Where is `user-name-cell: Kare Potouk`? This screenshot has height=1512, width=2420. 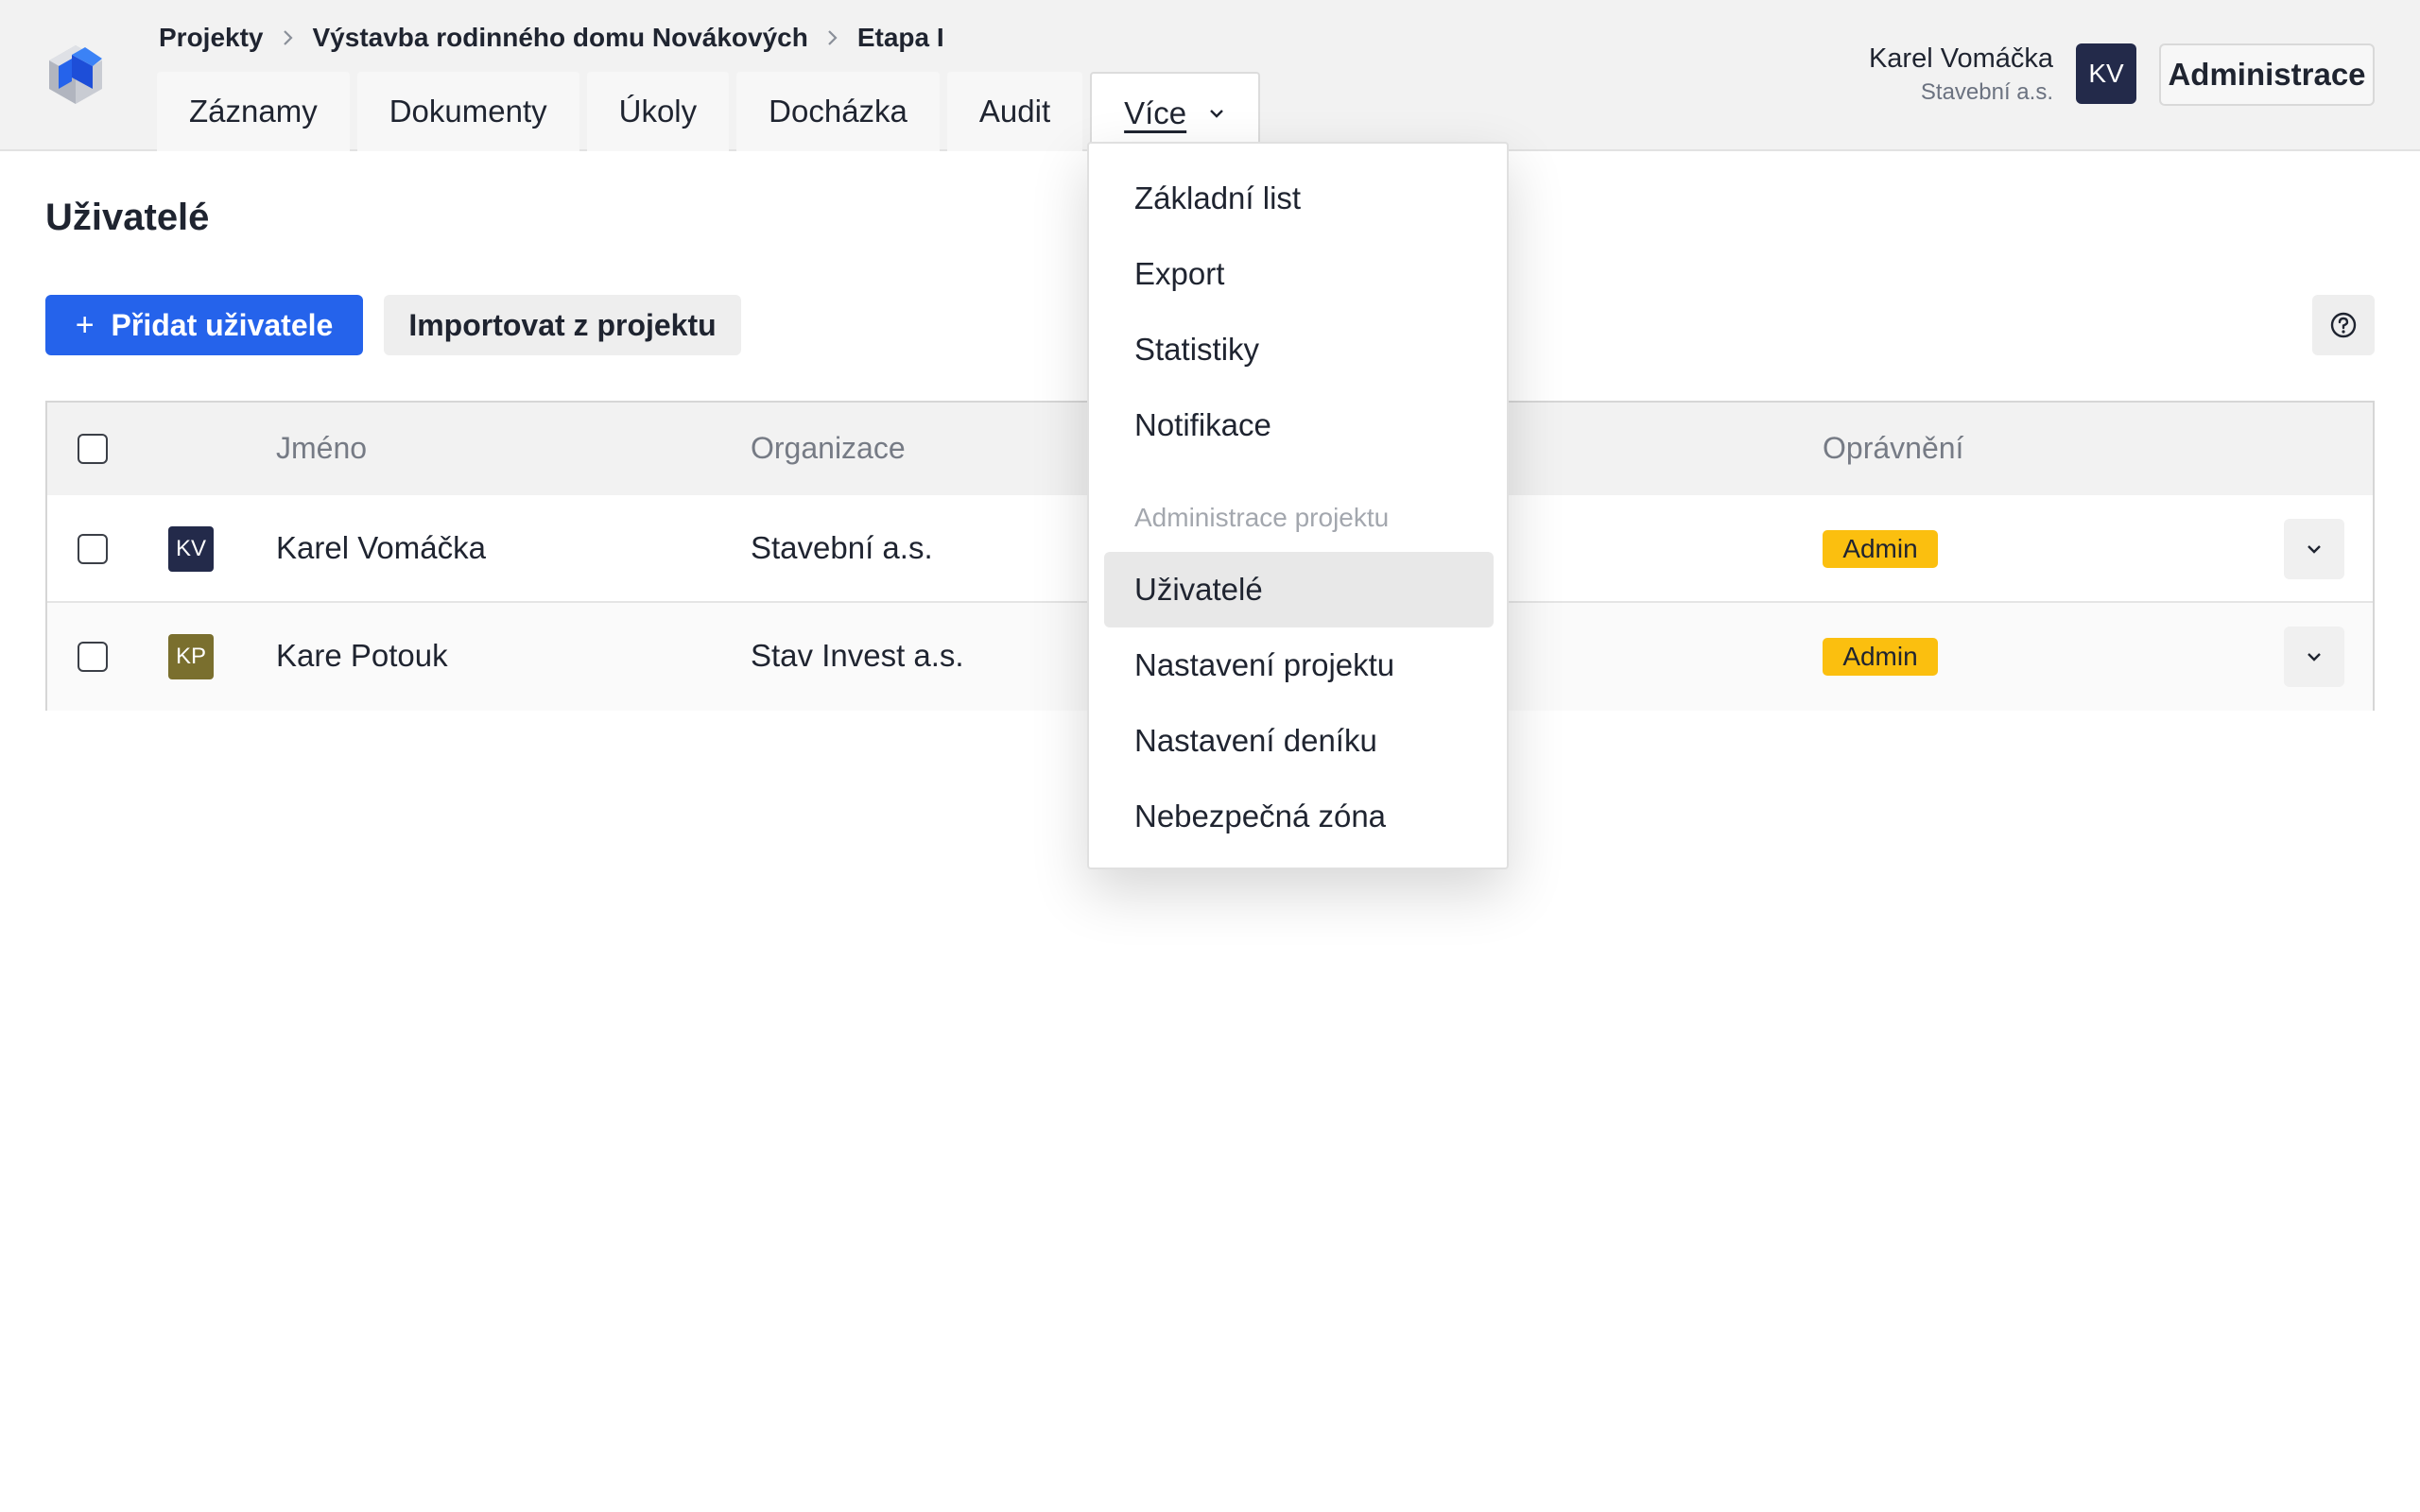 user-name-cell: Kare Potouk is located at coordinates (362, 655).